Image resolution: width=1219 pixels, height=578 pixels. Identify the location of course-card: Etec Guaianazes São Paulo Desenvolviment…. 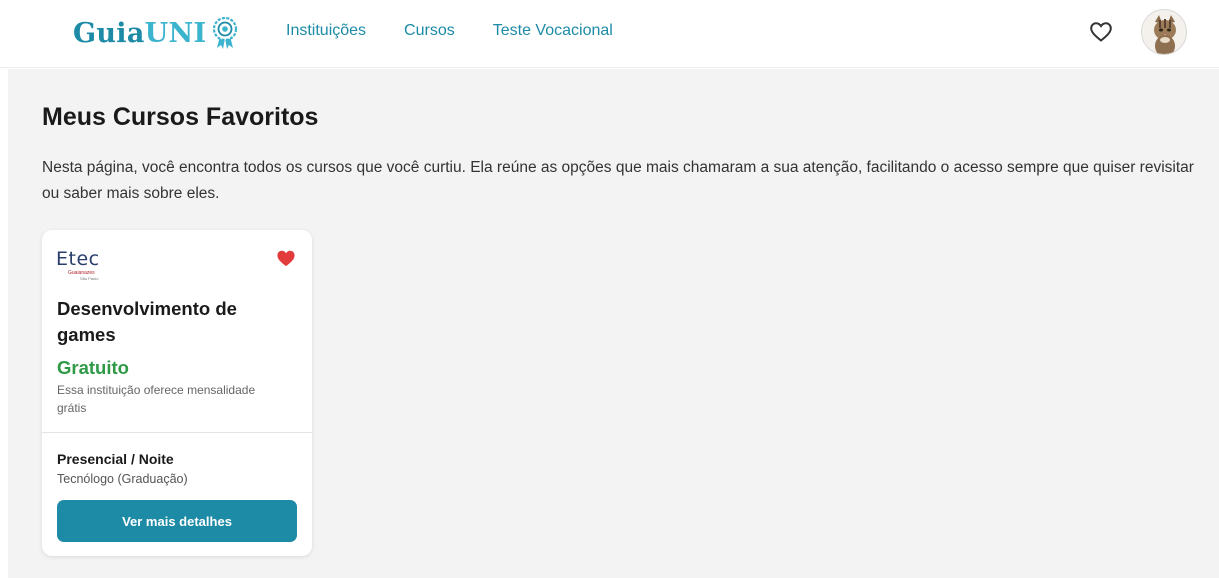
(177, 393).